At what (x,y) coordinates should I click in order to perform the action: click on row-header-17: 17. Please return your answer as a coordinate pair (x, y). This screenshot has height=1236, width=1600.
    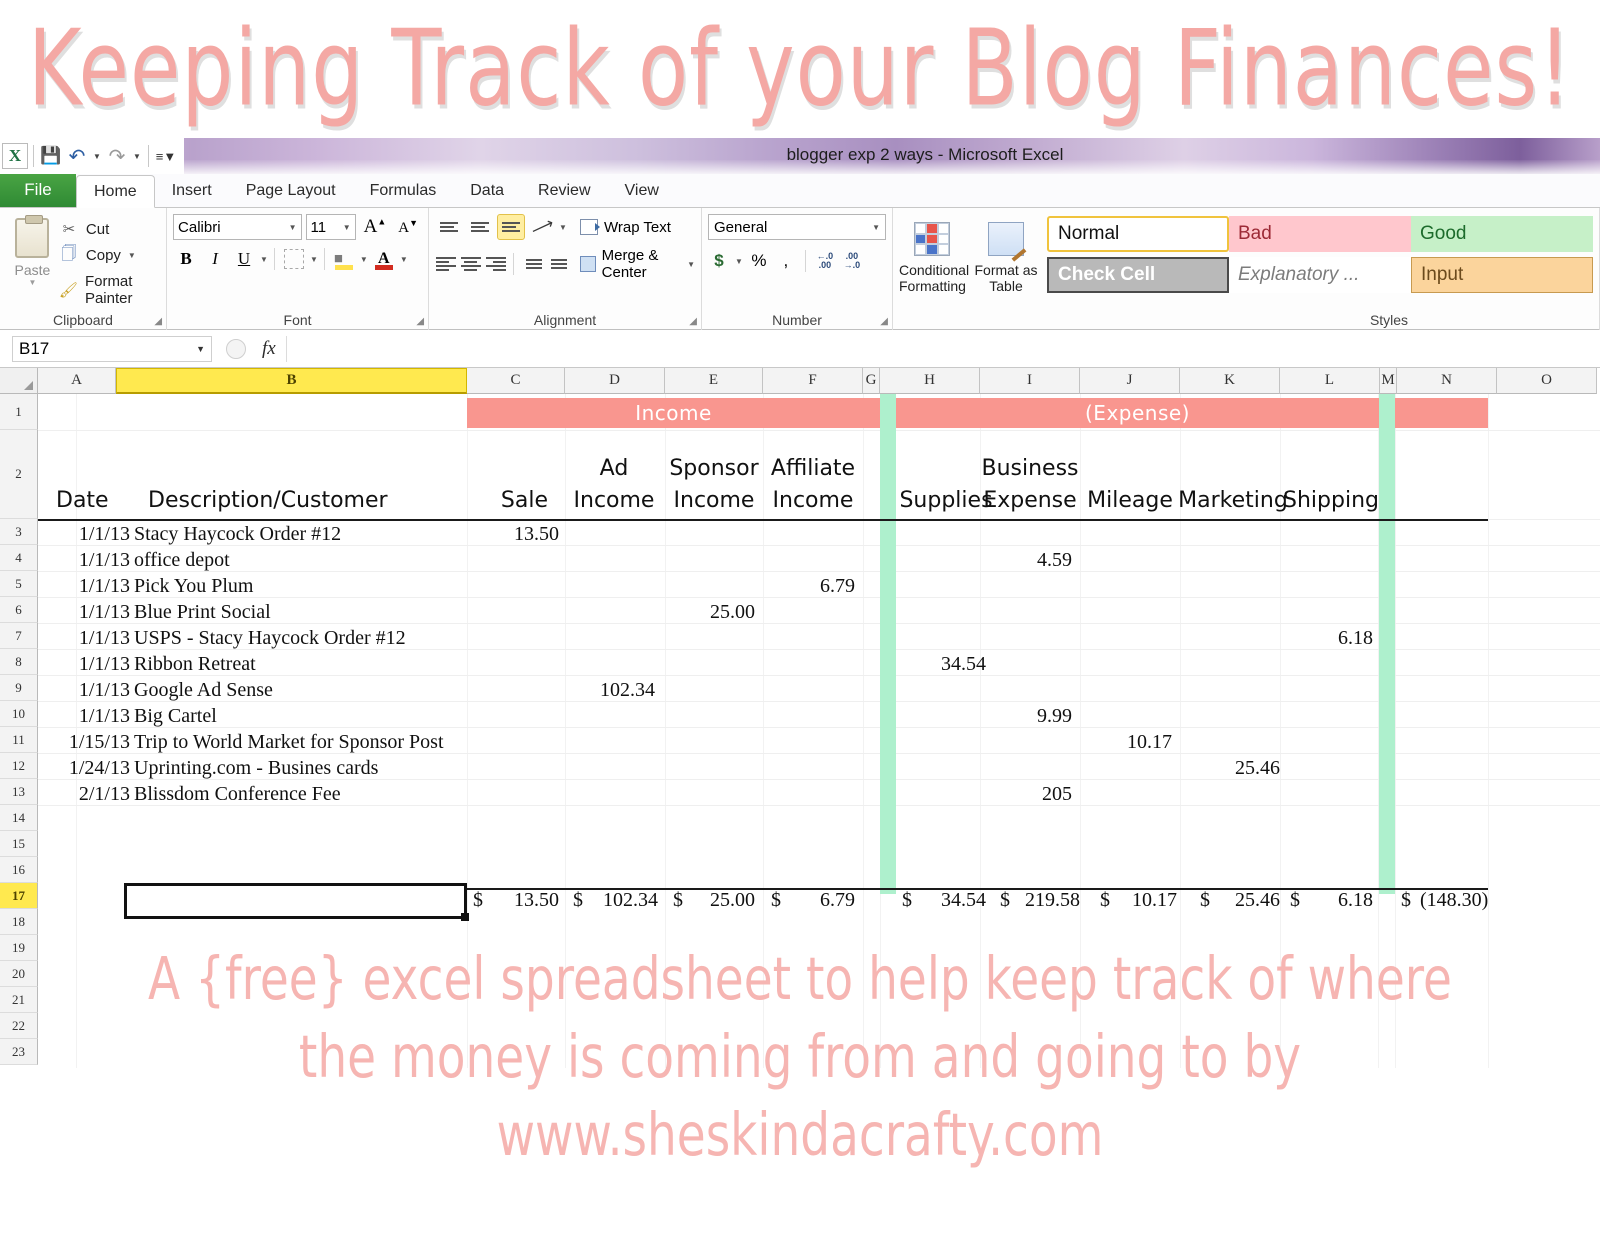
    Looking at the image, I should click on (19, 896).